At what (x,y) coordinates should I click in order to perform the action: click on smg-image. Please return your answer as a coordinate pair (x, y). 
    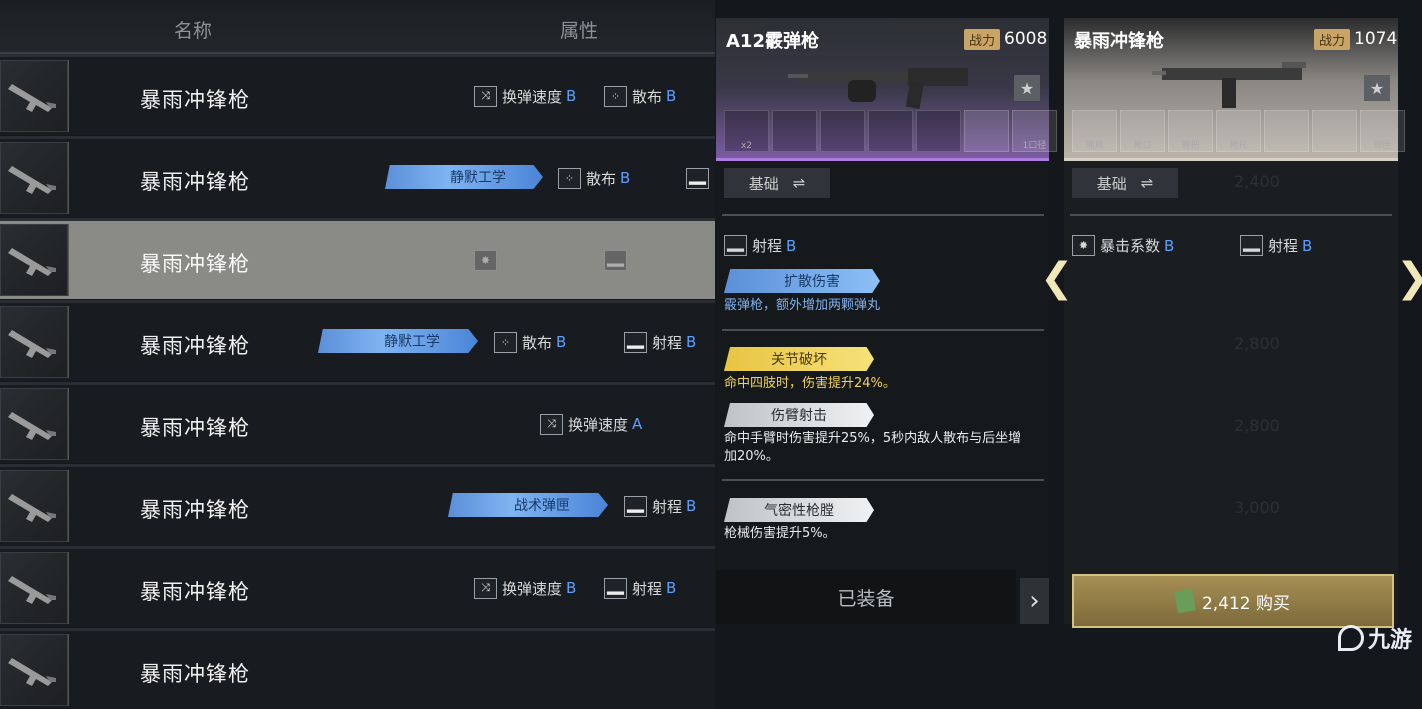
    Looking at the image, I should click on (1229, 85).